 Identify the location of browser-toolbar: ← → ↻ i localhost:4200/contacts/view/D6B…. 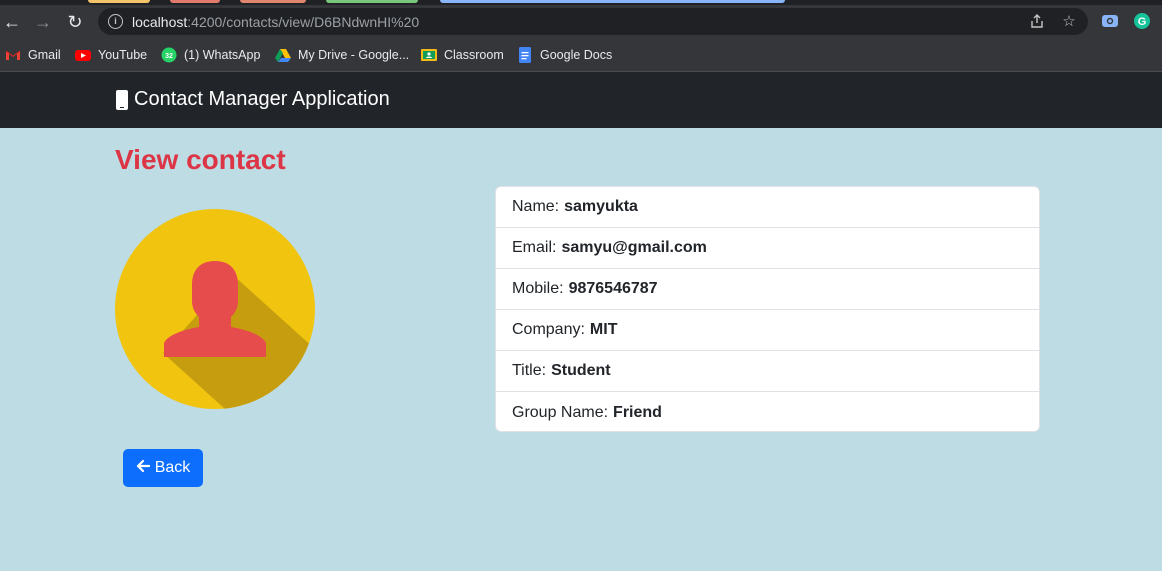
(581, 21).